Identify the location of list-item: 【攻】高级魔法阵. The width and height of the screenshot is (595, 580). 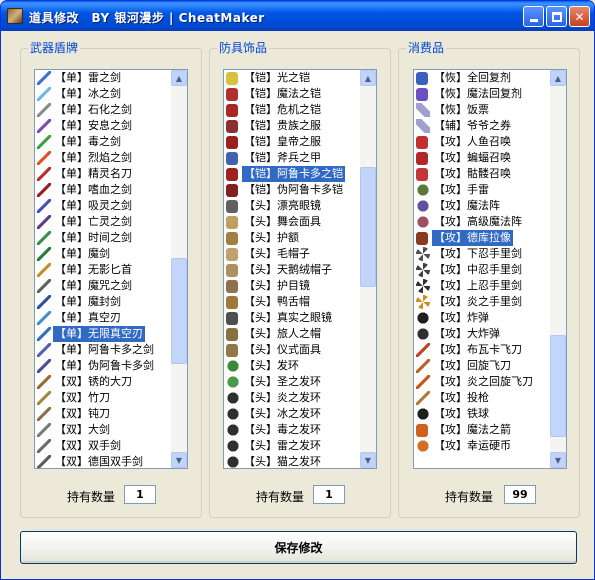
(482, 222).